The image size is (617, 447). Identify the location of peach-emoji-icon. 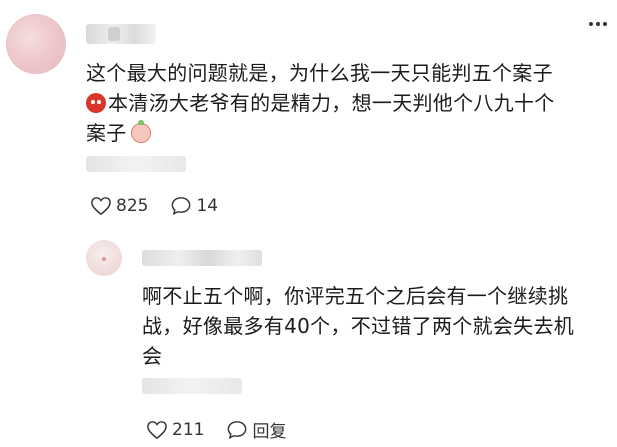
(140, 131).